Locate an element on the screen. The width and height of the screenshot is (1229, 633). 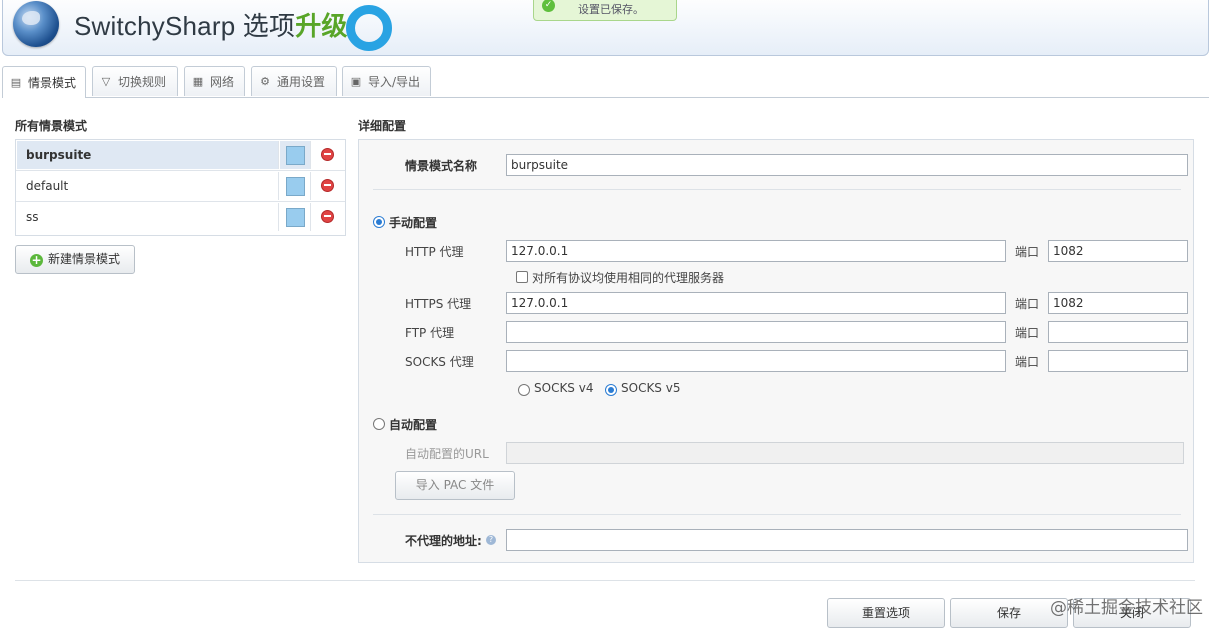
tab-import-export: ▣ 导入/导出 is located at coordinates (386, 81).